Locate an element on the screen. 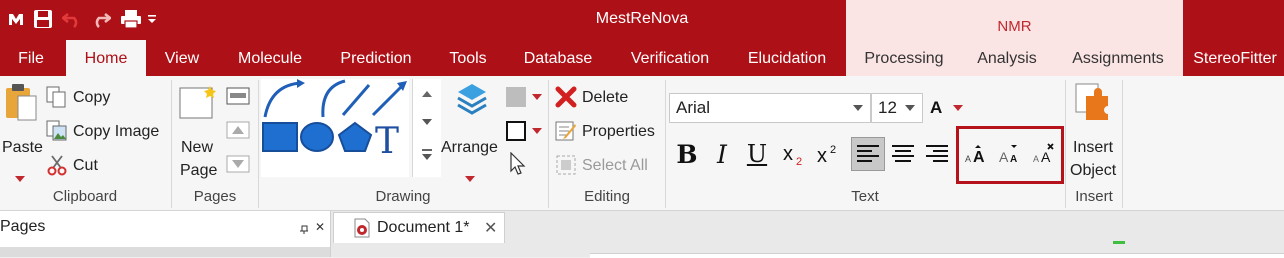 Image resolution: width=1284 pixels, height=258 pixels. copy-image-icon is located at coordinates (57, 131).